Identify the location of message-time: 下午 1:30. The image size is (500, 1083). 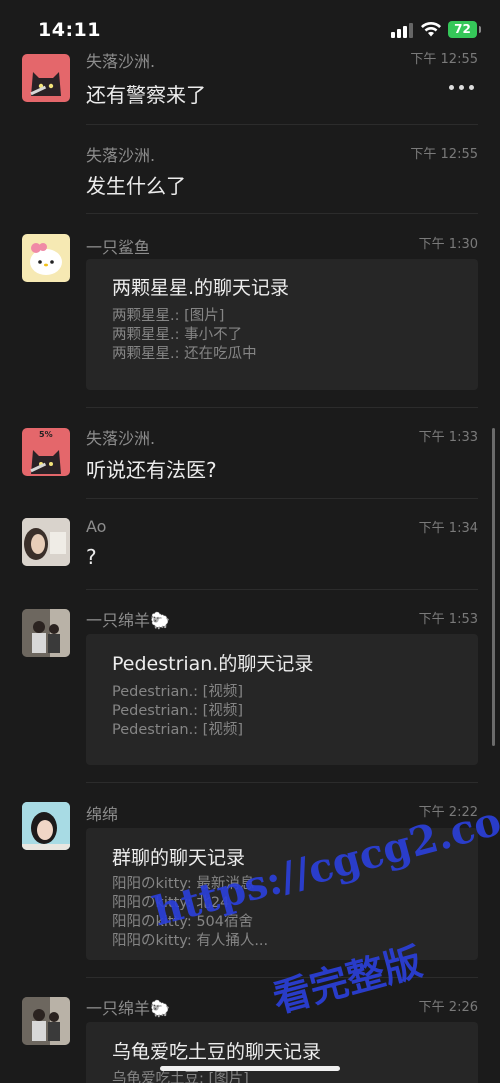
(448, 244).